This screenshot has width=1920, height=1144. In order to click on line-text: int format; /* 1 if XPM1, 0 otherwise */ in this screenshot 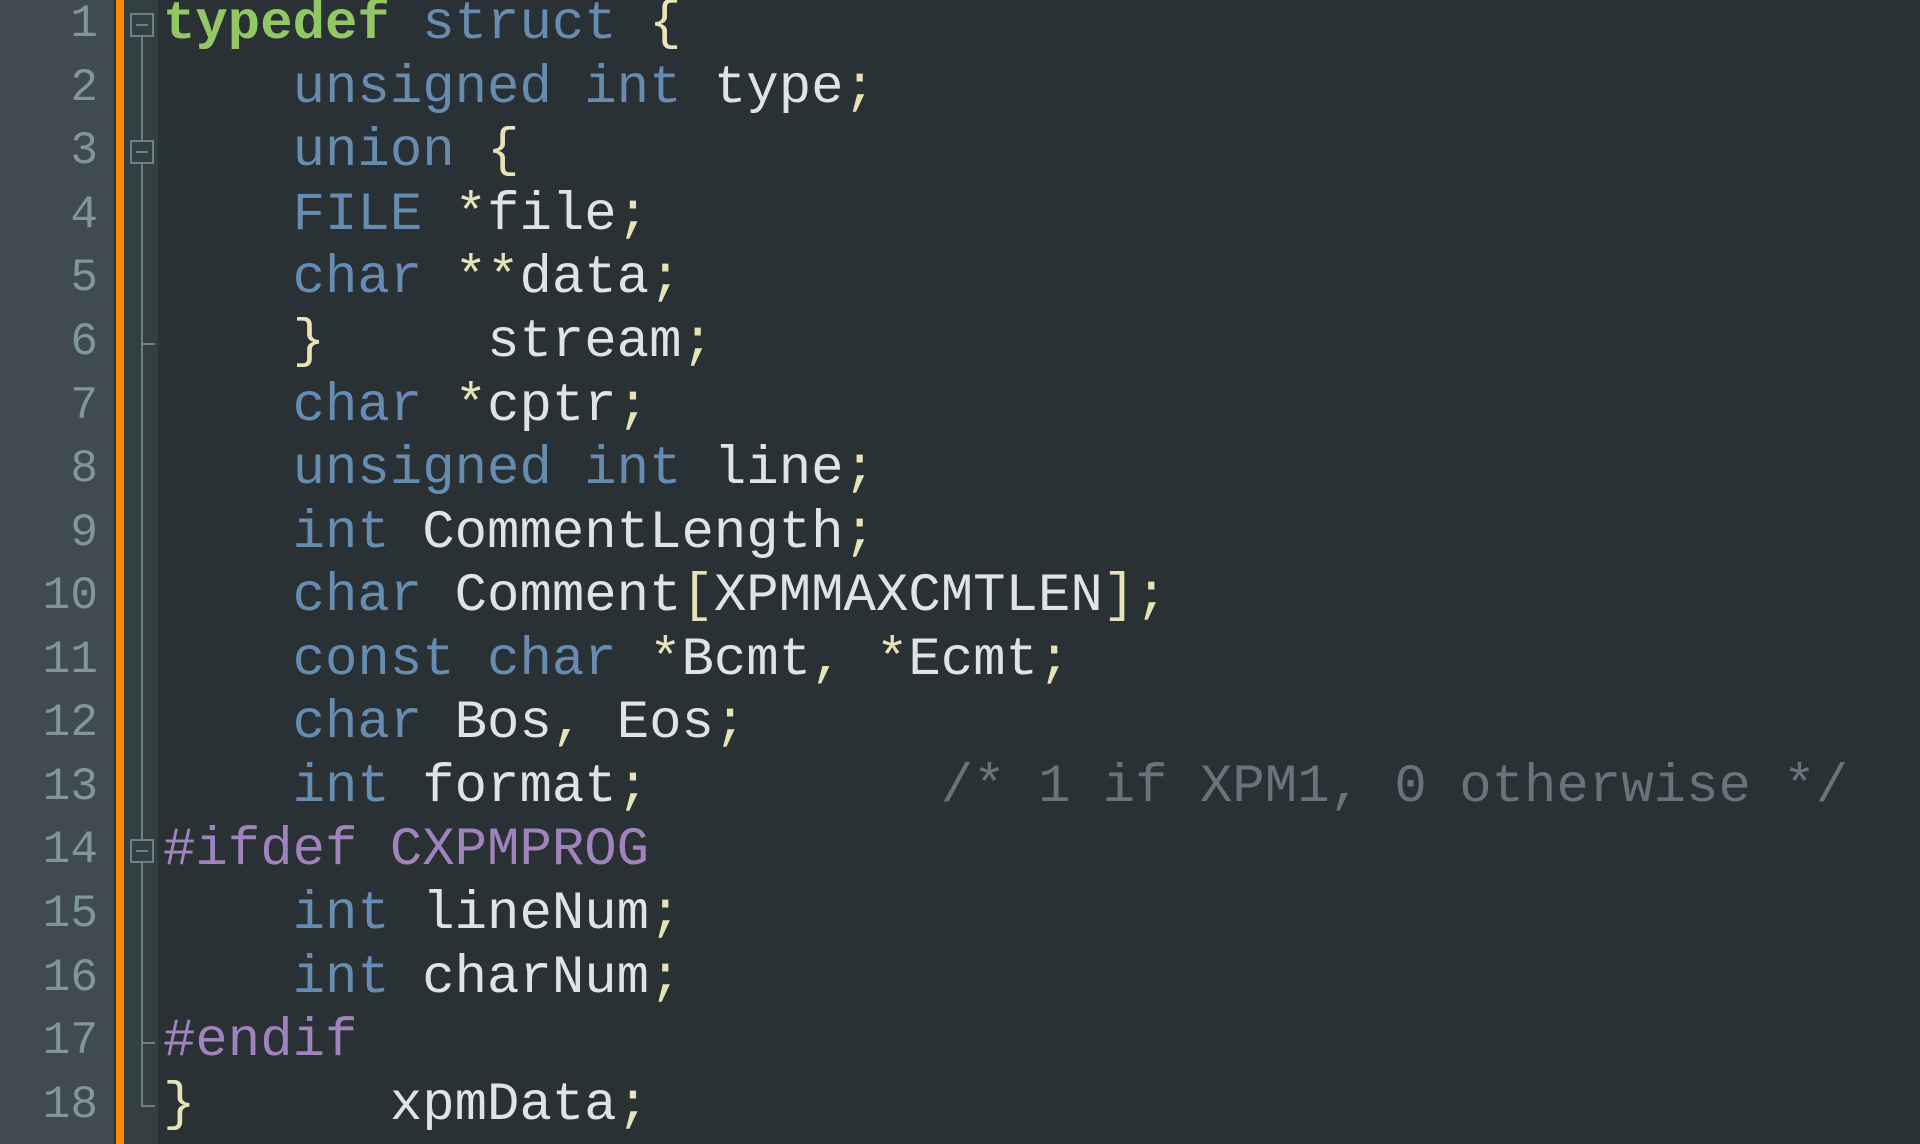, I will do `click(1005, 788)`.